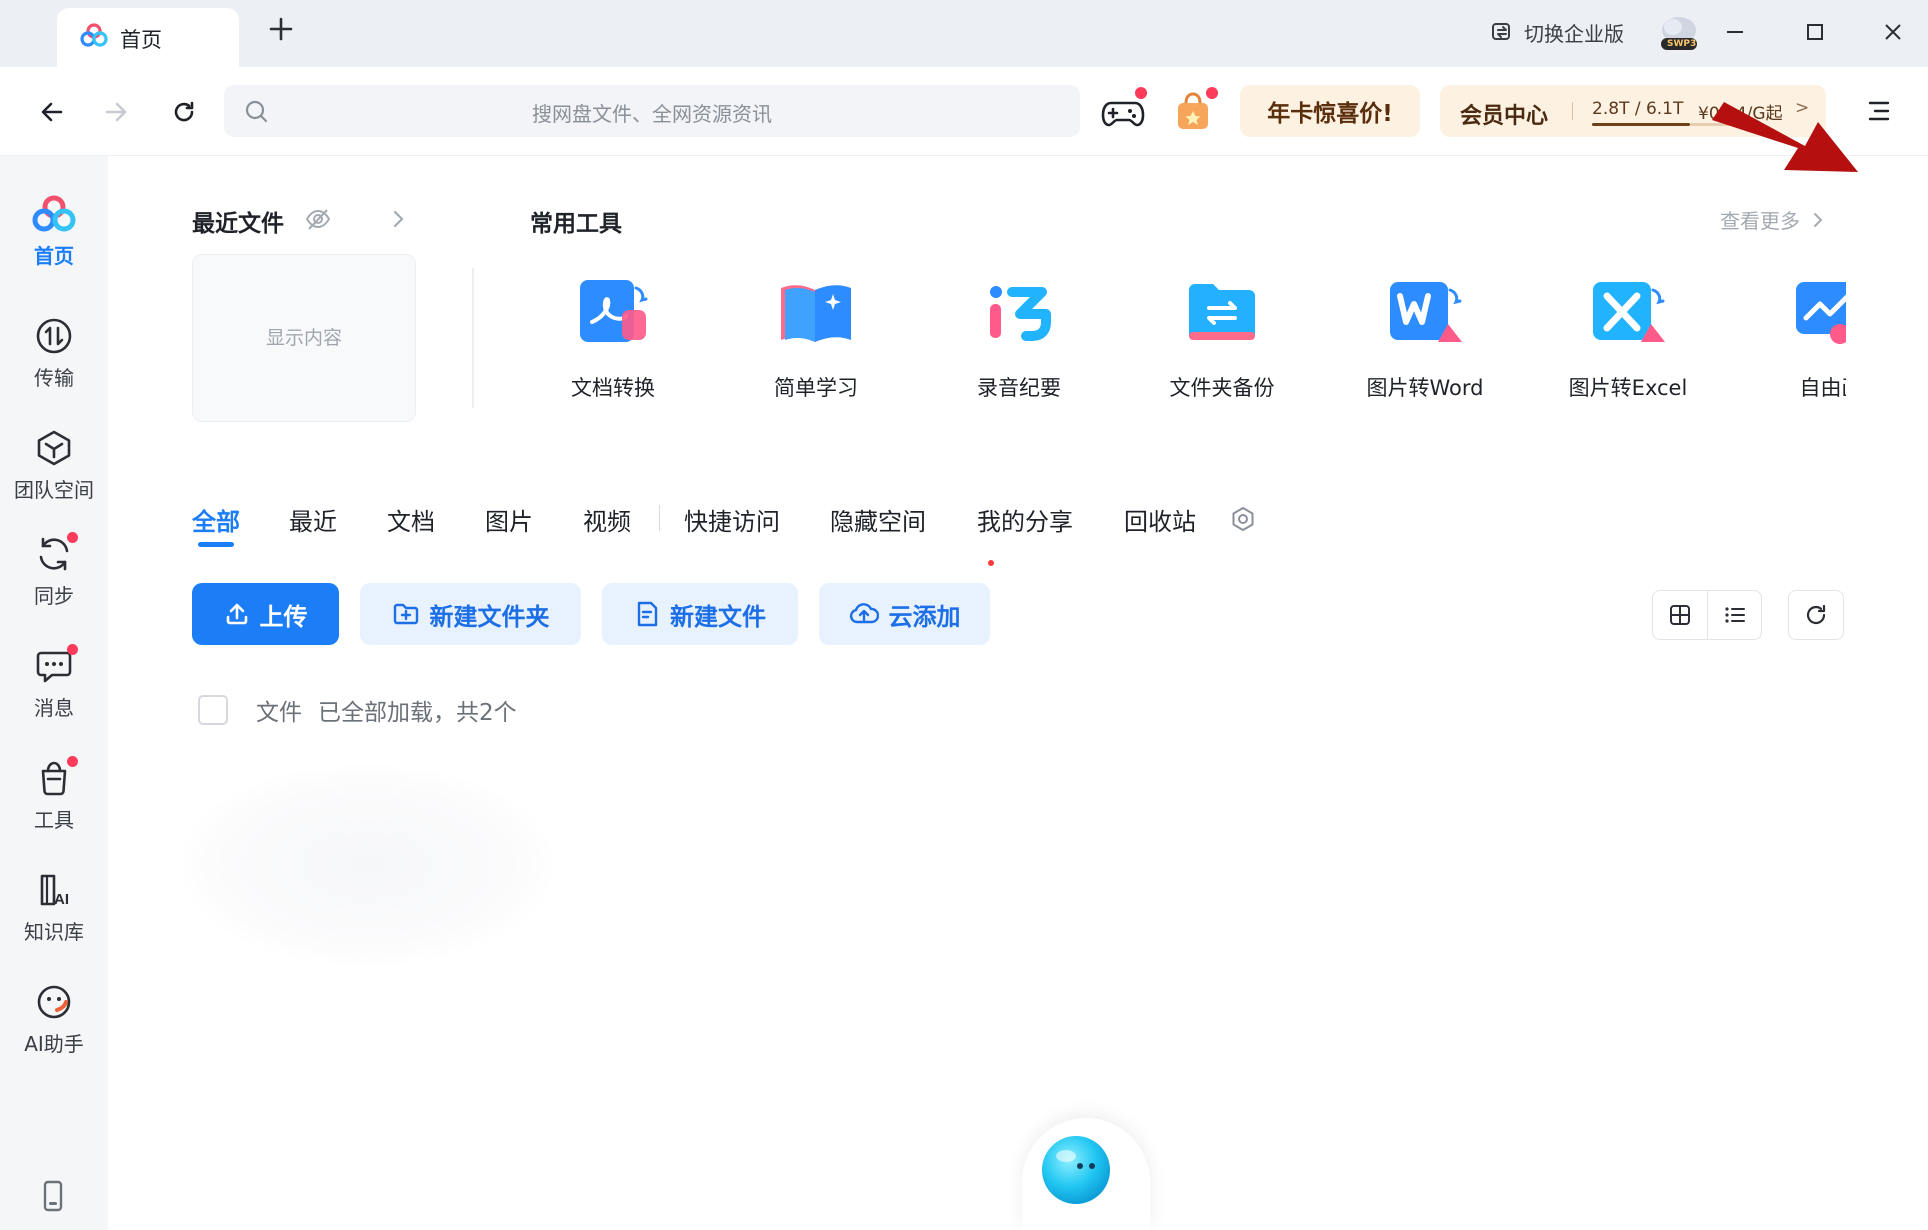 The image size is (1928, 1230). Describe the element at coordinates (216, 519) in the screenshot. I see `tab-all: 全部` at that location.